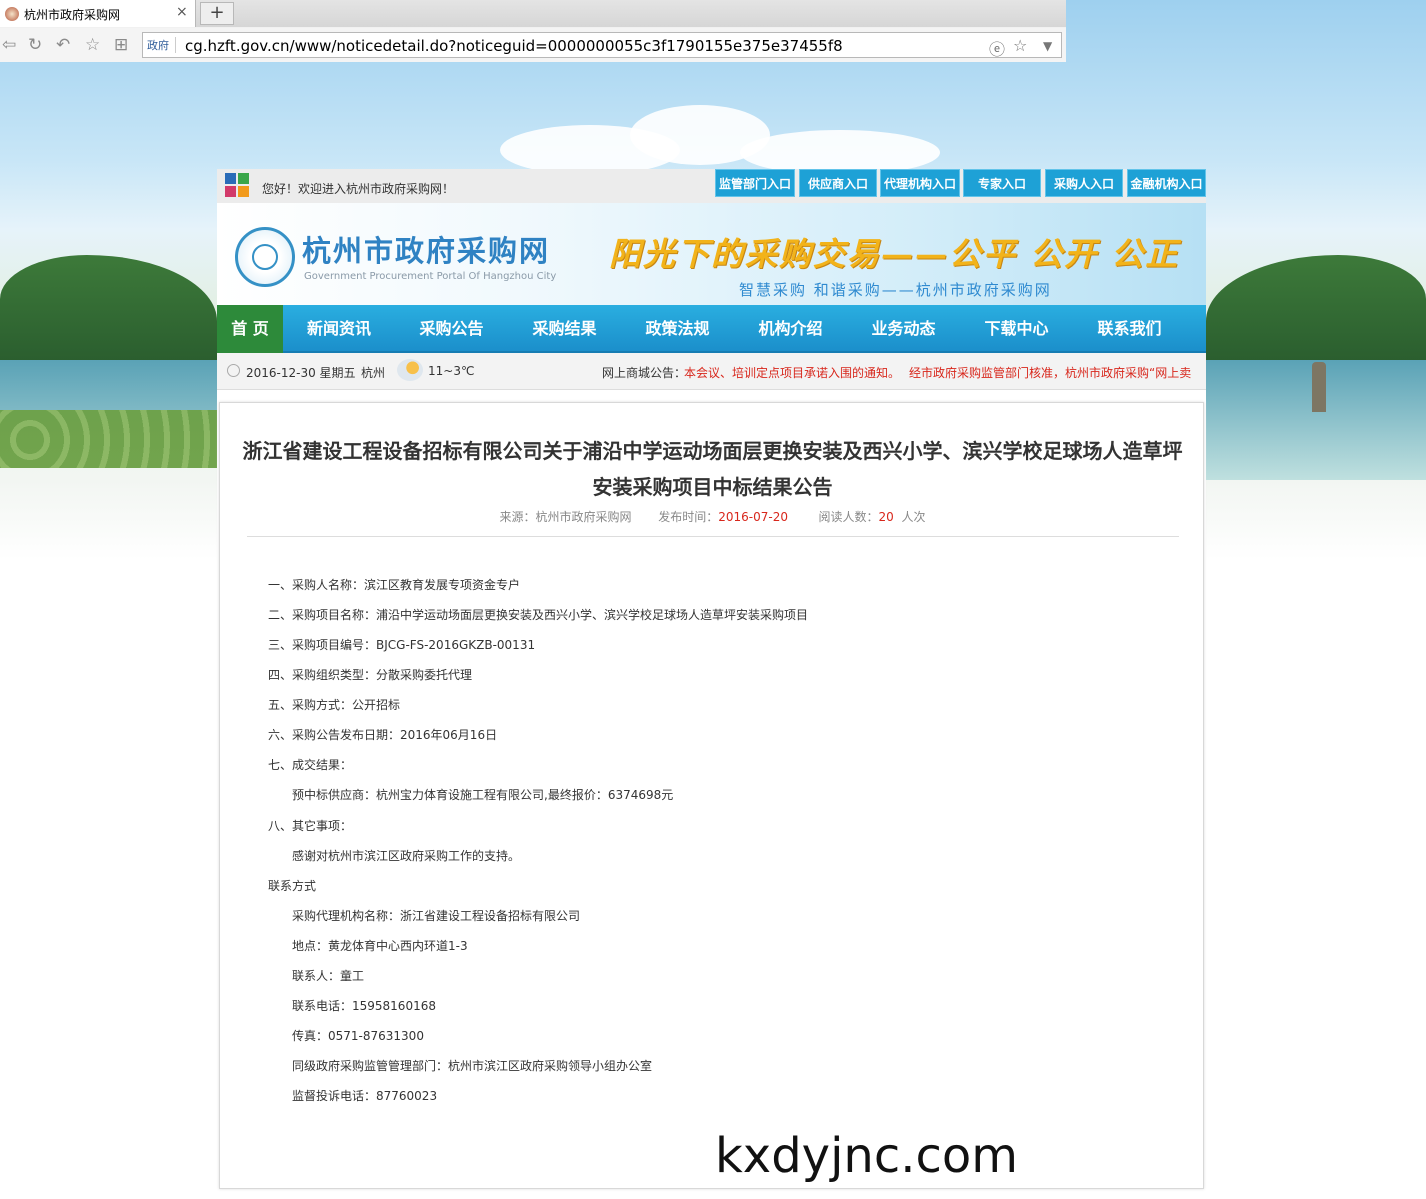  I want to click on article-line: 传真：0571-87631300, so click(358, 1036).